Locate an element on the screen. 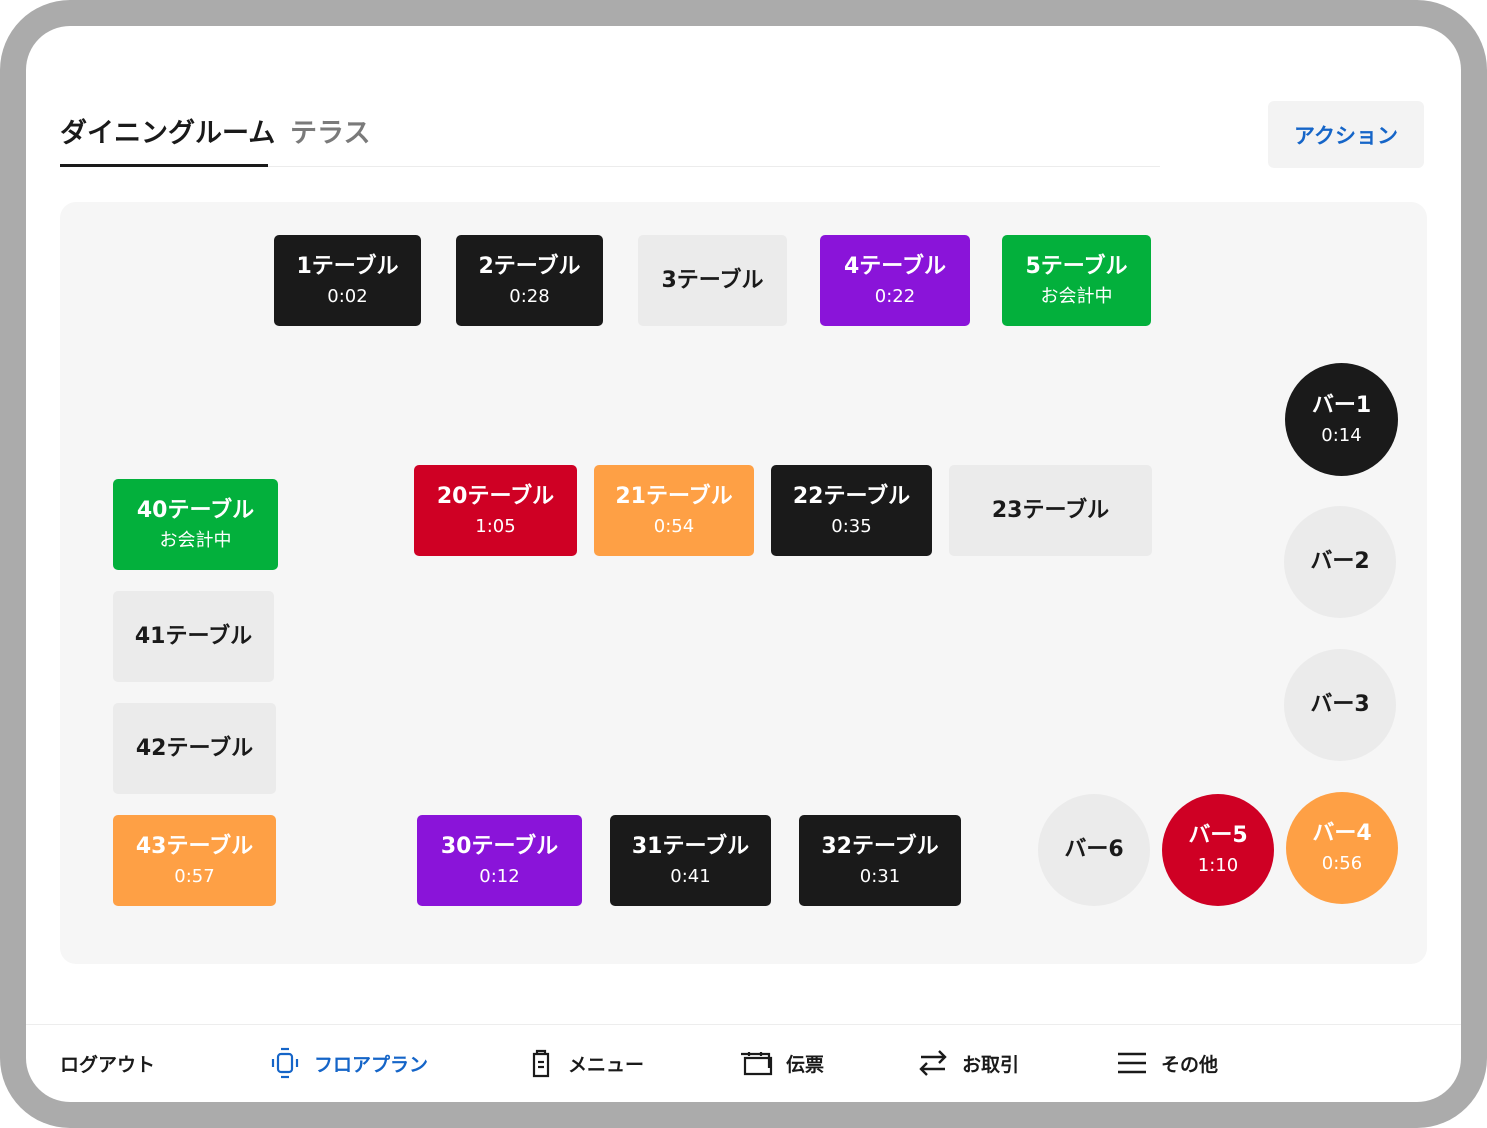 The height and width of the screenshot is (1128, 1487). table-41: 41テーブル is located at coordinates (193, 636).